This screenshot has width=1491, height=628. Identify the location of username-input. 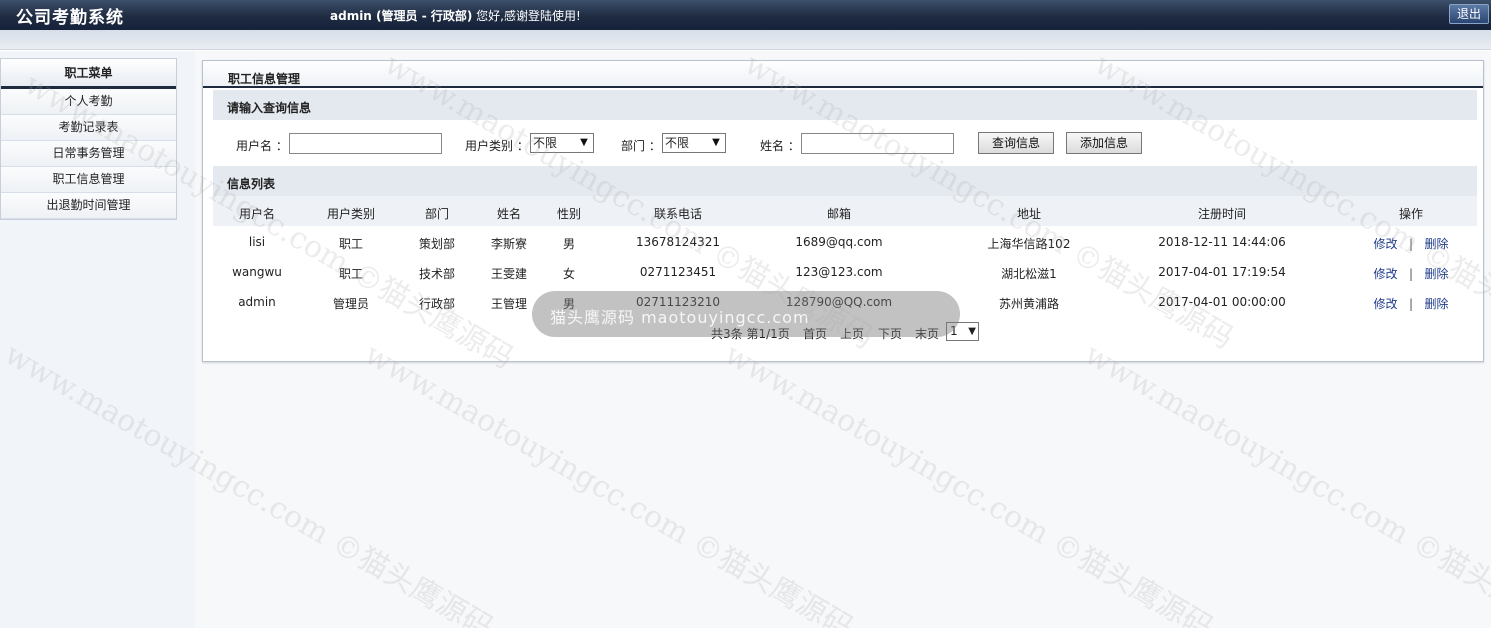
(365, 143).